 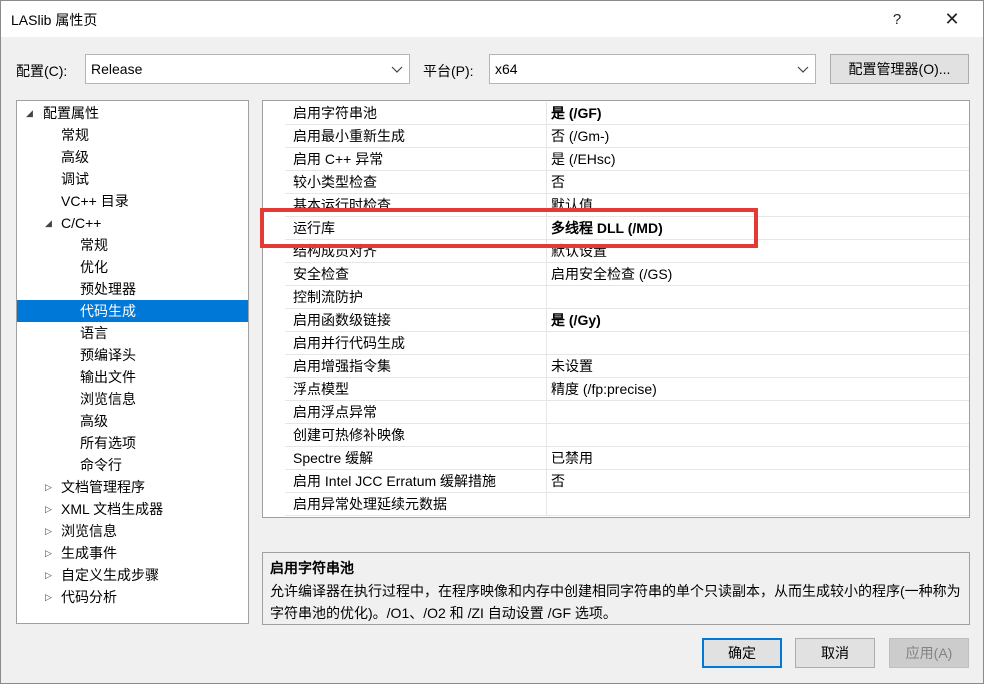 I want to click on chevron-down-icon, so click(x=397, y=69).